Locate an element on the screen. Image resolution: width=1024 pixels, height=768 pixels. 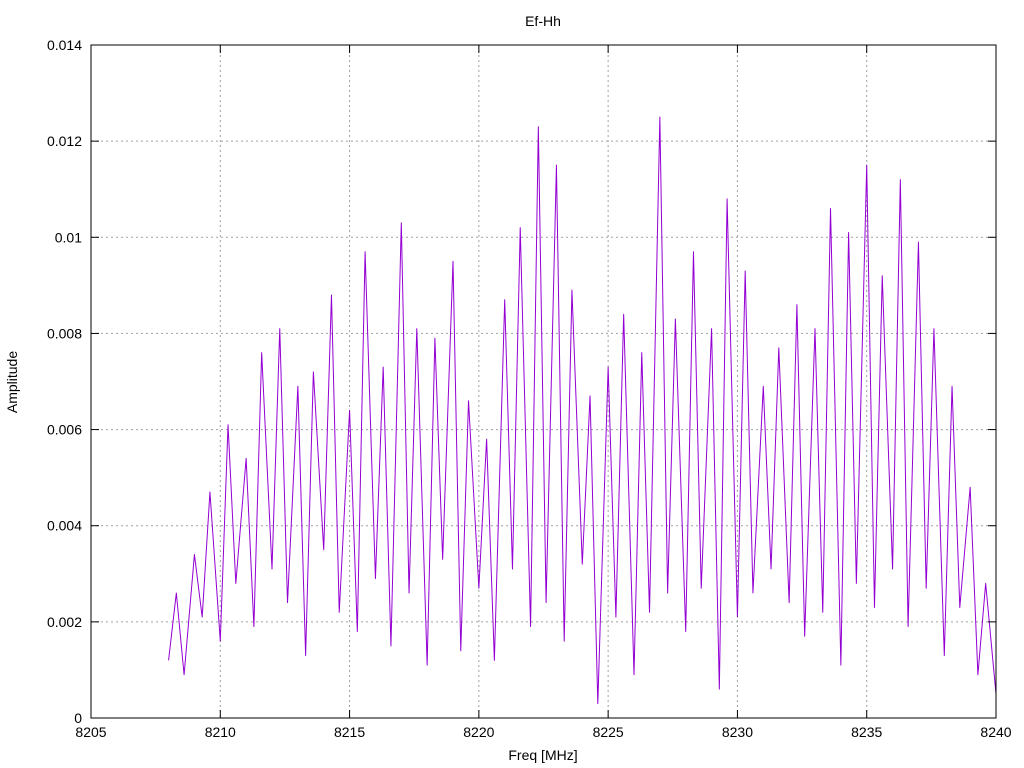
y-tick-label: 0.014 is located at coordinates (64, 45).